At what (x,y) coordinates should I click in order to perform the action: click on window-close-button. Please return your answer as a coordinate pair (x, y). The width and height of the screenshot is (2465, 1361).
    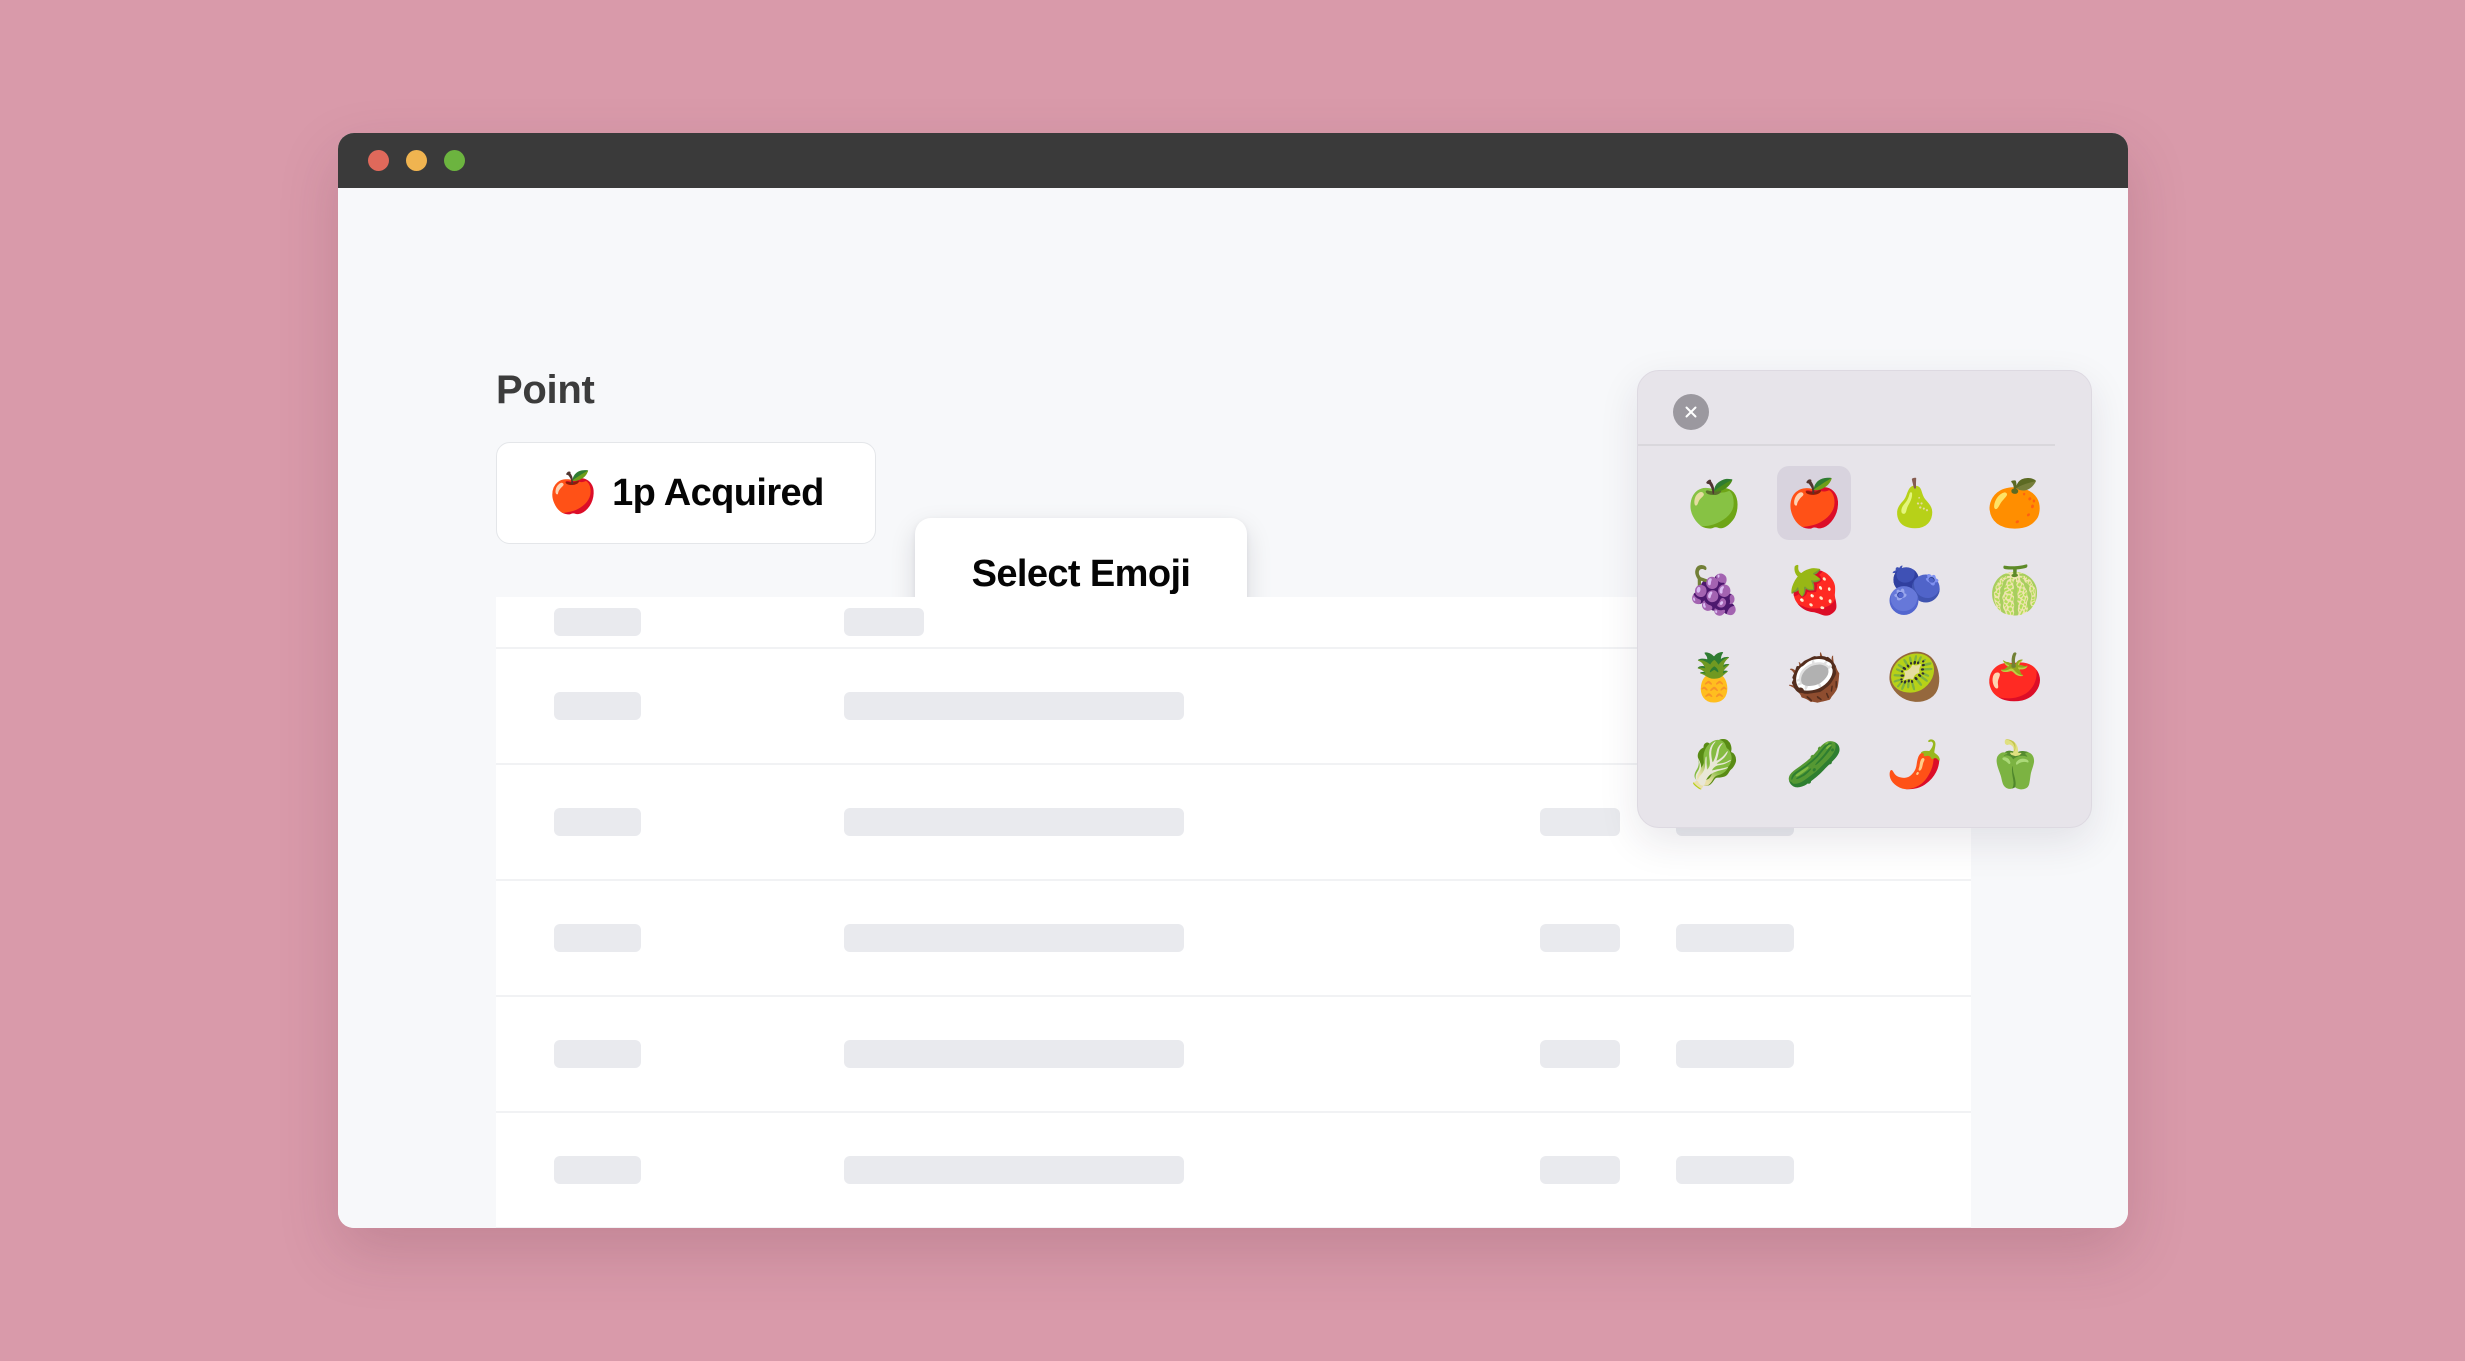
    Looking at the image, I should click on (378, 160).